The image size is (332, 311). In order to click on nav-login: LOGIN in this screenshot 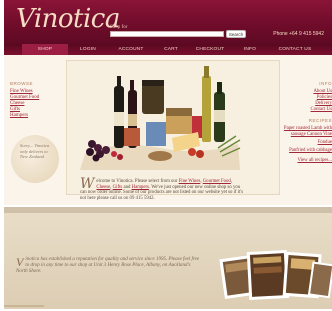, I will do `click(88, 49)`.